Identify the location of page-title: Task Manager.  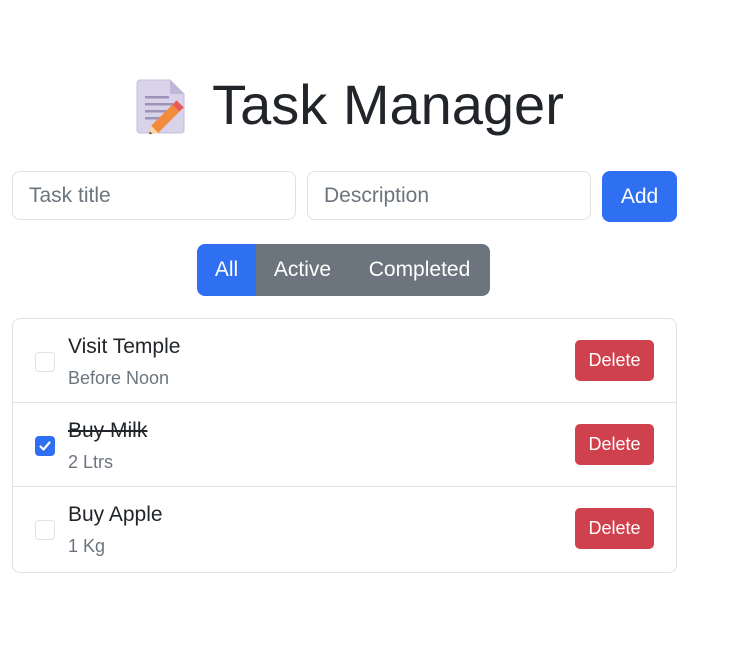
(388, 104).